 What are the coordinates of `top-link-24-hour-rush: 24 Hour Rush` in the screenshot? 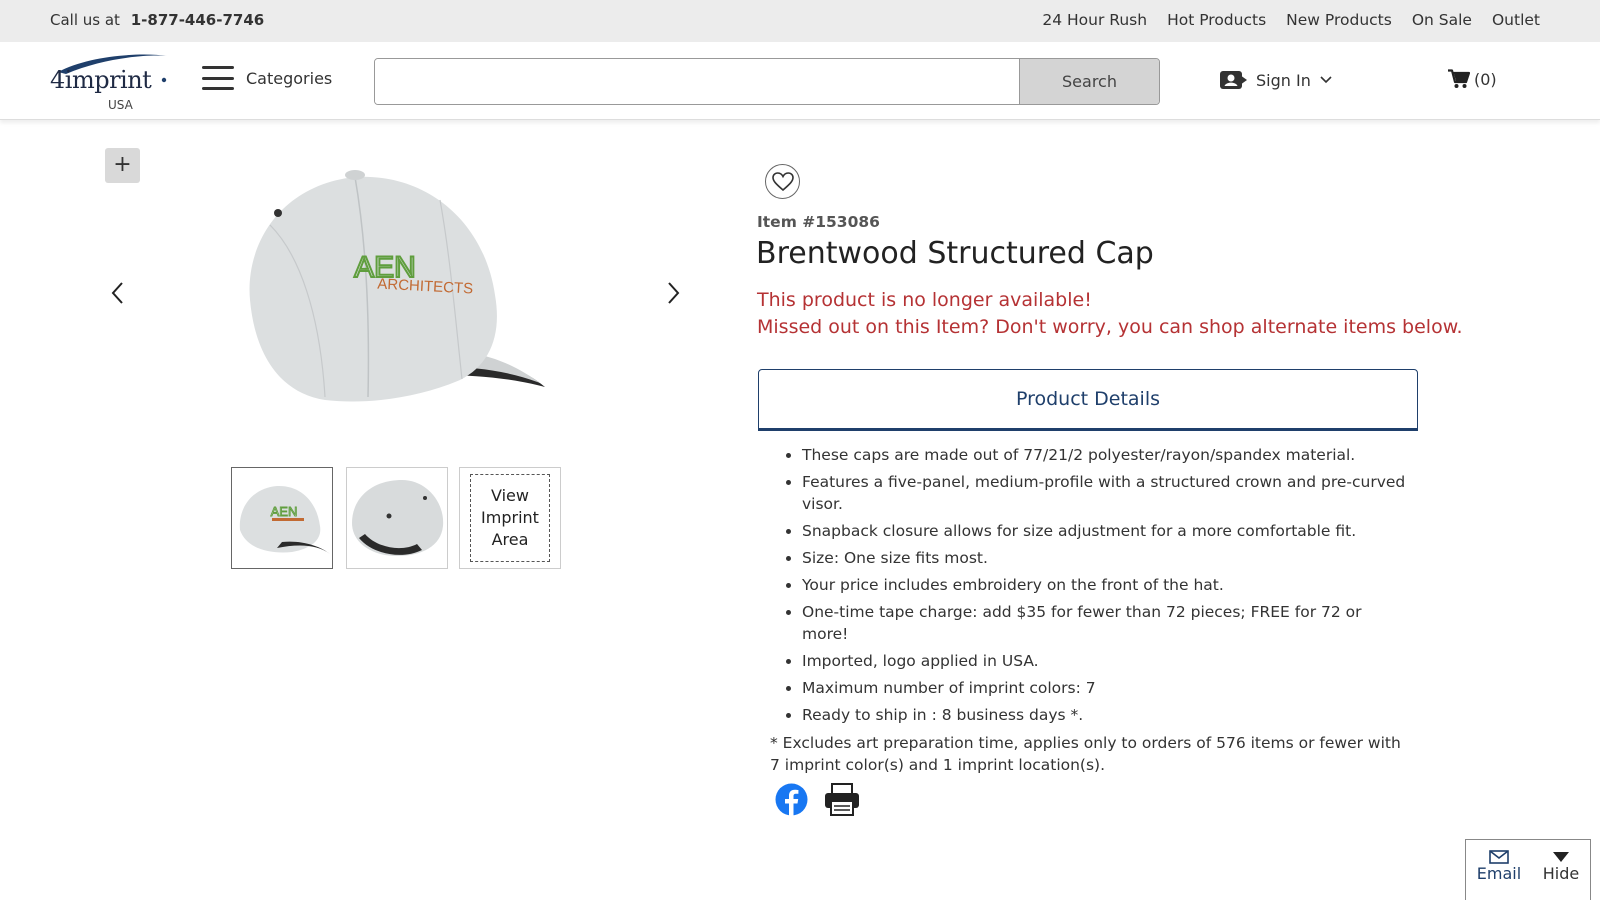 It's located at (1094, 20).